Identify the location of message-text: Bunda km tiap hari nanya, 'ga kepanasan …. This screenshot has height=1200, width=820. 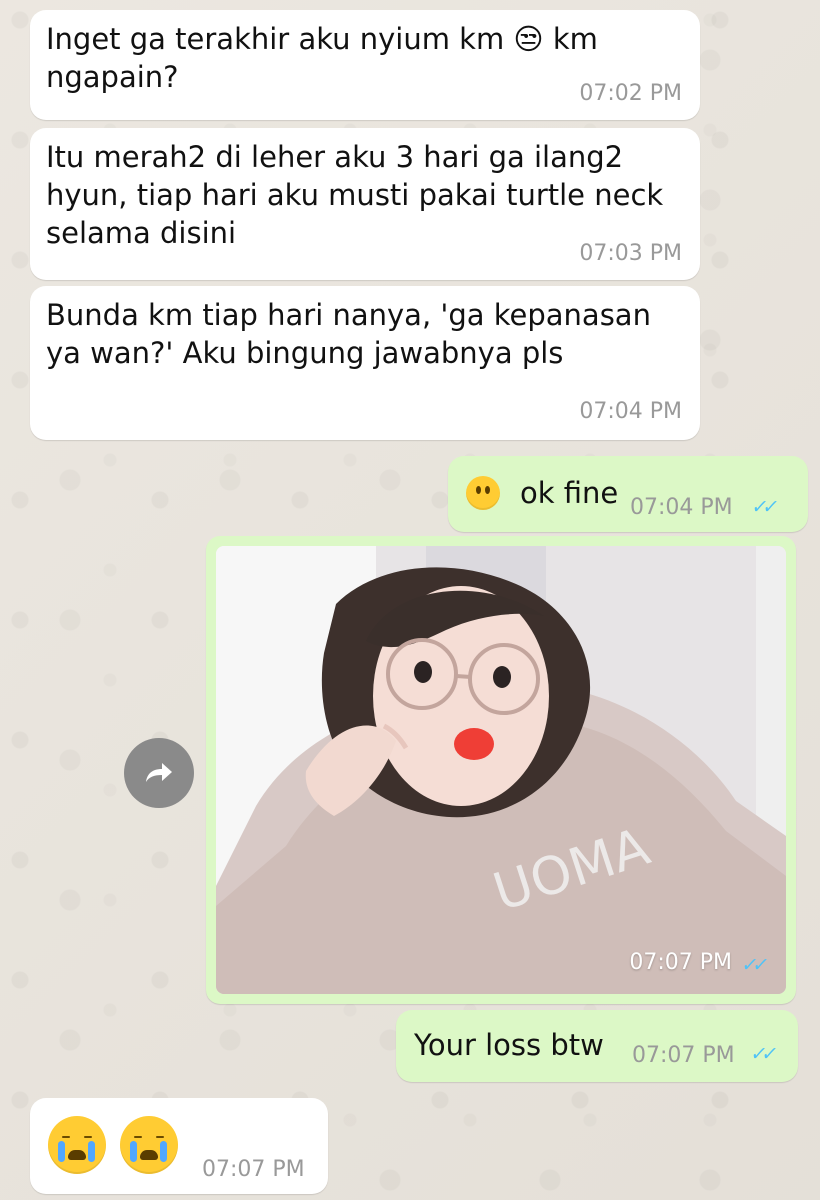
(348, 334).